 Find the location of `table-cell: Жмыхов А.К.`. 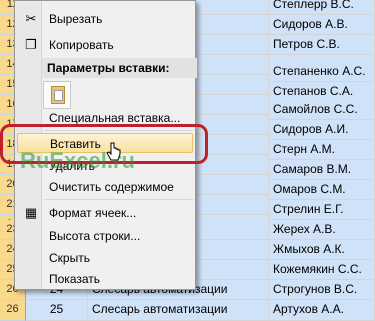

table-cell: Жмыхов А.К. is located at coordinates (322, 250).